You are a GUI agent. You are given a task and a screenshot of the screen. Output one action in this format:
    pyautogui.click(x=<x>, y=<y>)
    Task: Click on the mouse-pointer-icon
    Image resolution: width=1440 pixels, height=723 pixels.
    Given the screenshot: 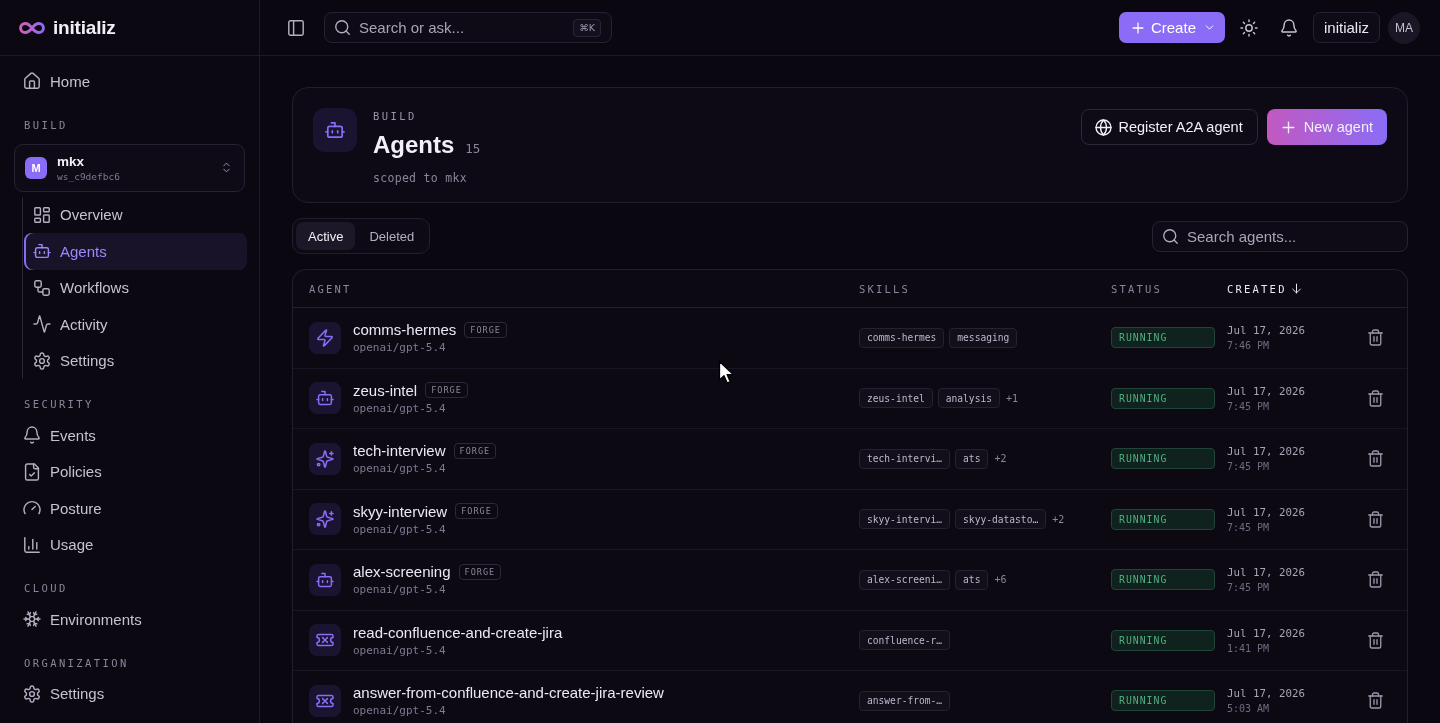 What is the action you would take?
    pyautogui.click(x=727, y=372)
    